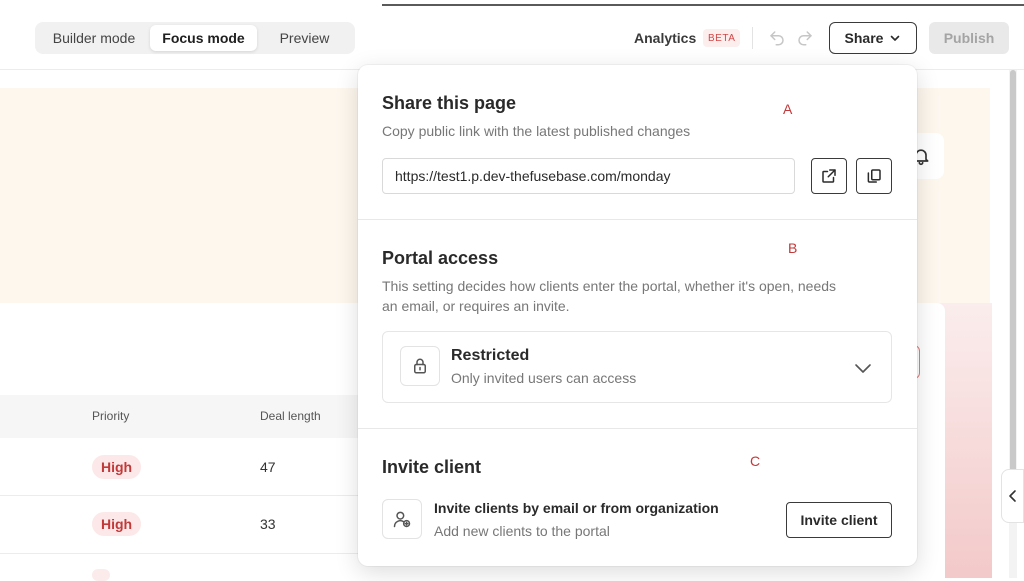 Image resolution: width=1024 pixels, height=581 pixels. I want to click on share-button-label: Share, so click(864, 38).